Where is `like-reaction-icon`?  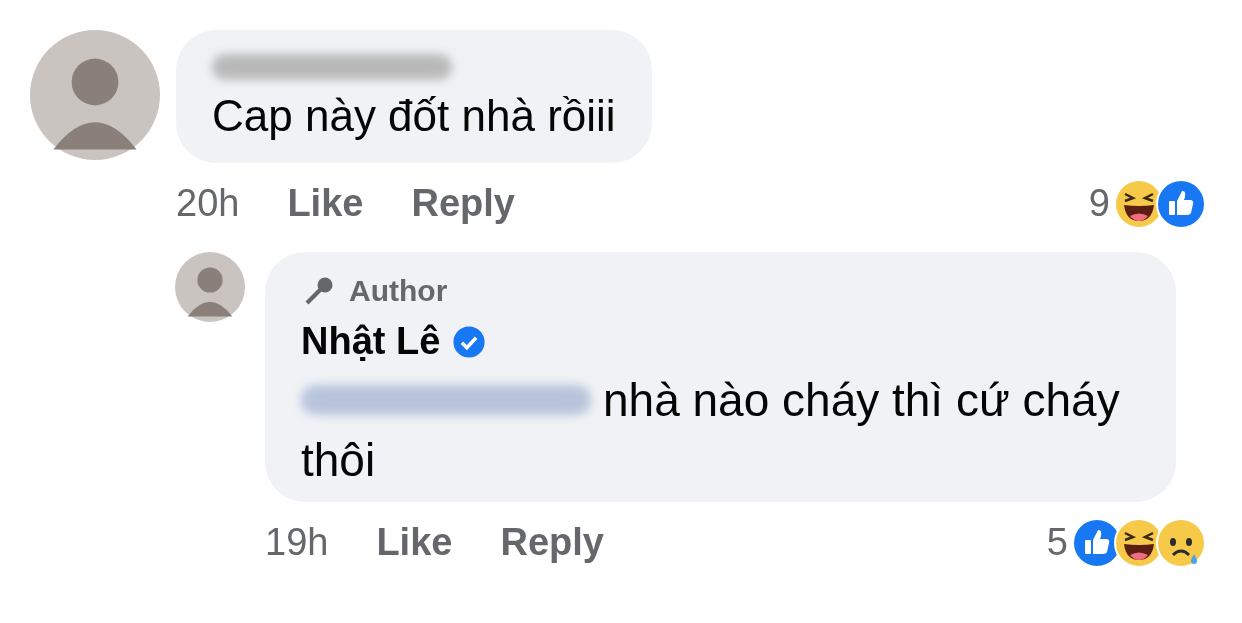
like-reaction-icon is located at coordinates (1181, 203).